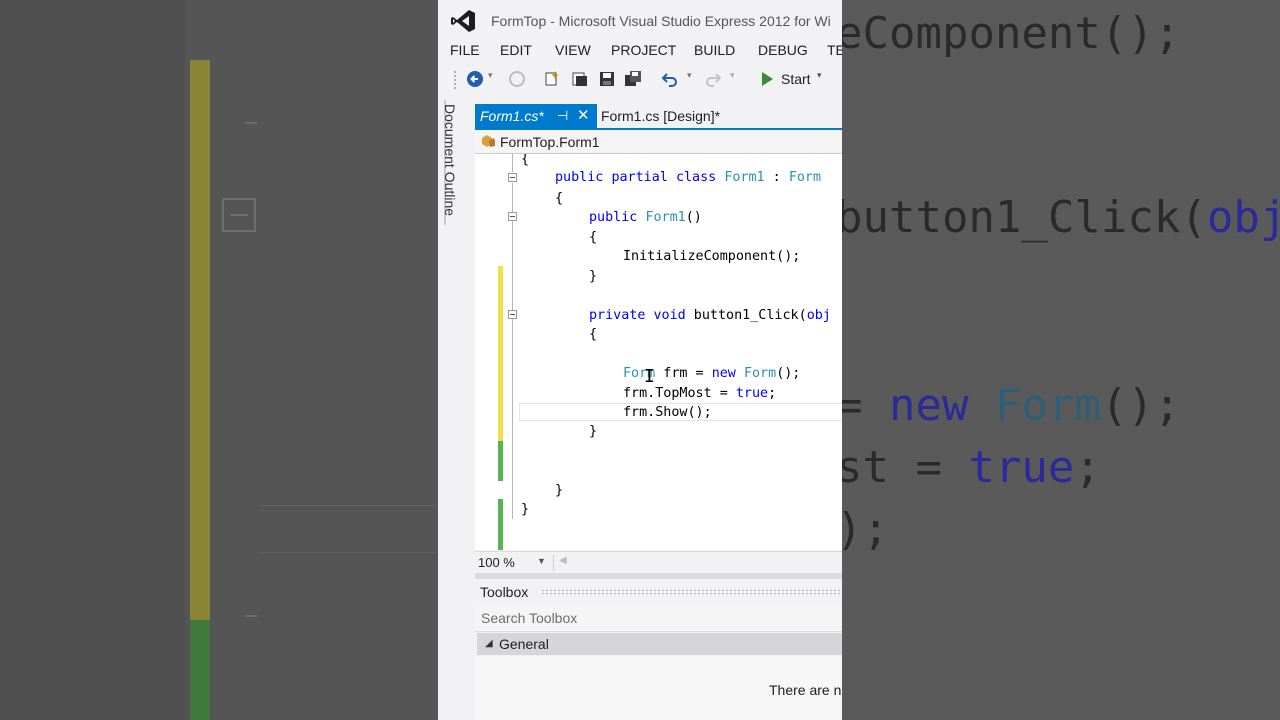 This screenshot has width=1280, height=720. I want to click on tab-form1-cs: Form1.cs* ⊣ ✕, so click(536, 116).